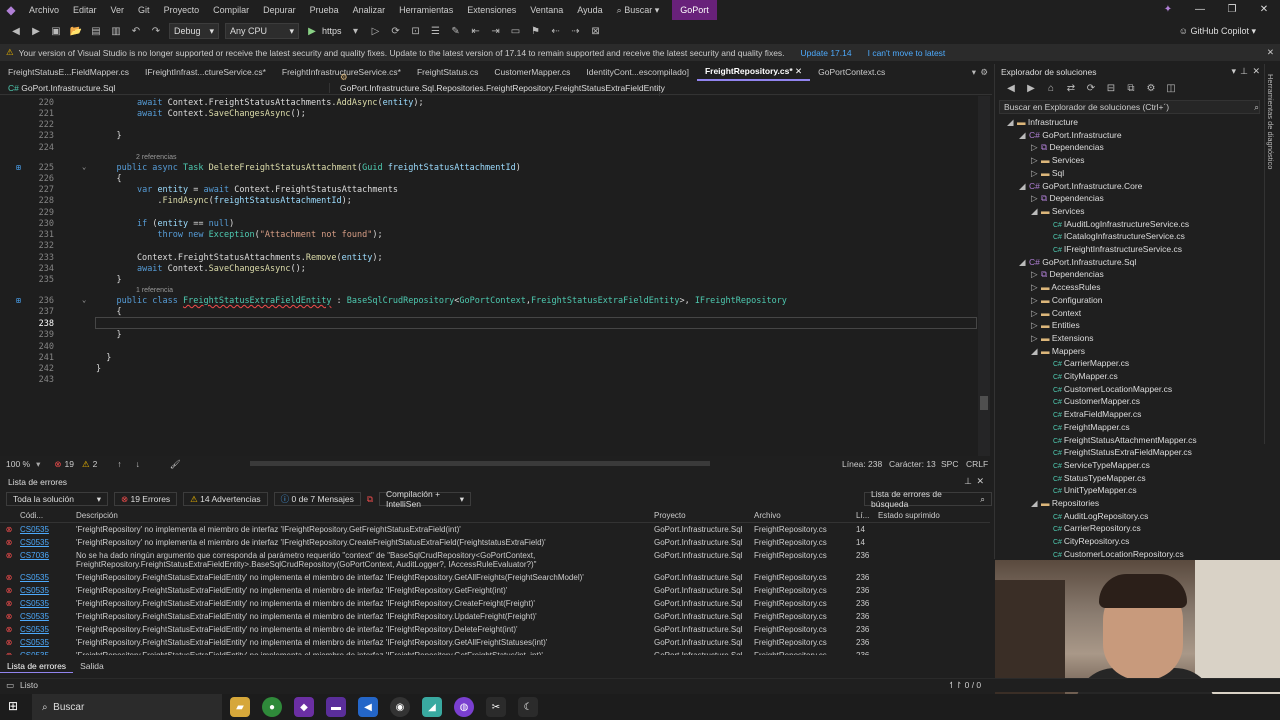 This screenshot has height=720, width=1280. I want to click on new-item-icon: ▣, so click(56, 31).